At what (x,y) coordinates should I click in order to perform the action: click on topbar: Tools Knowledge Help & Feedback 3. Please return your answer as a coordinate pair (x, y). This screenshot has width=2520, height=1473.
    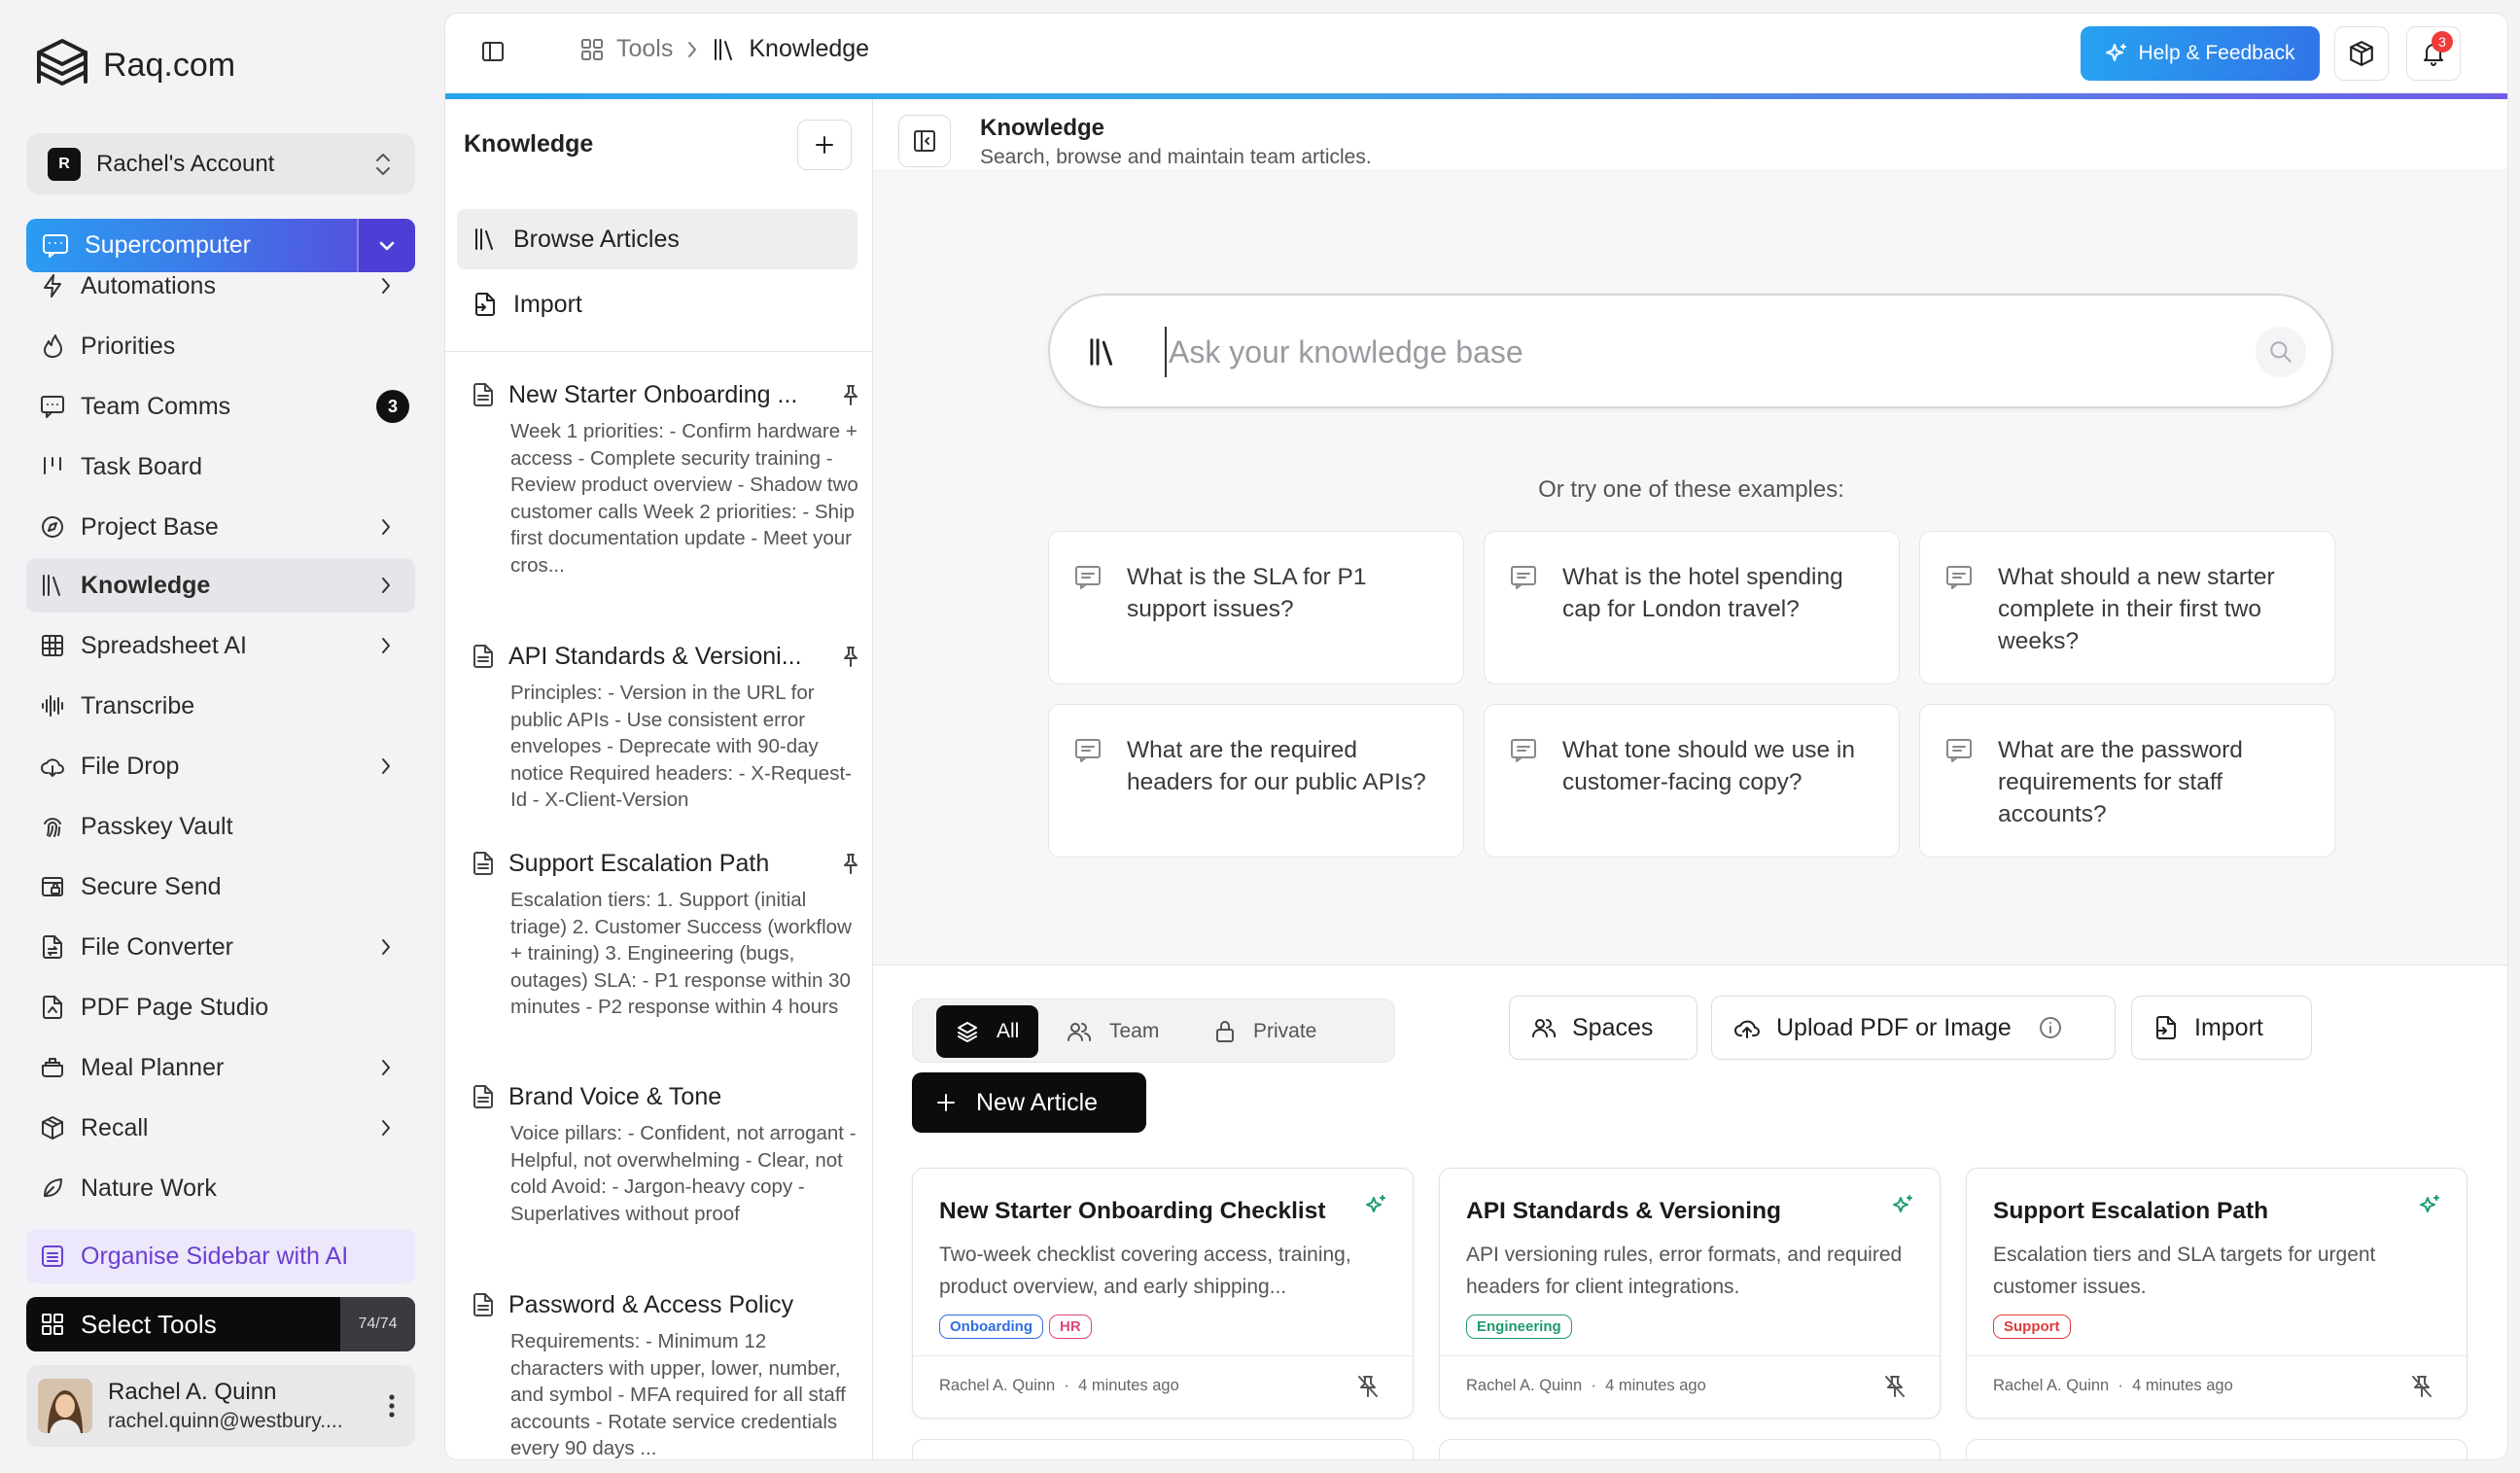
    Looking at the image, I should click on (1476, 55).